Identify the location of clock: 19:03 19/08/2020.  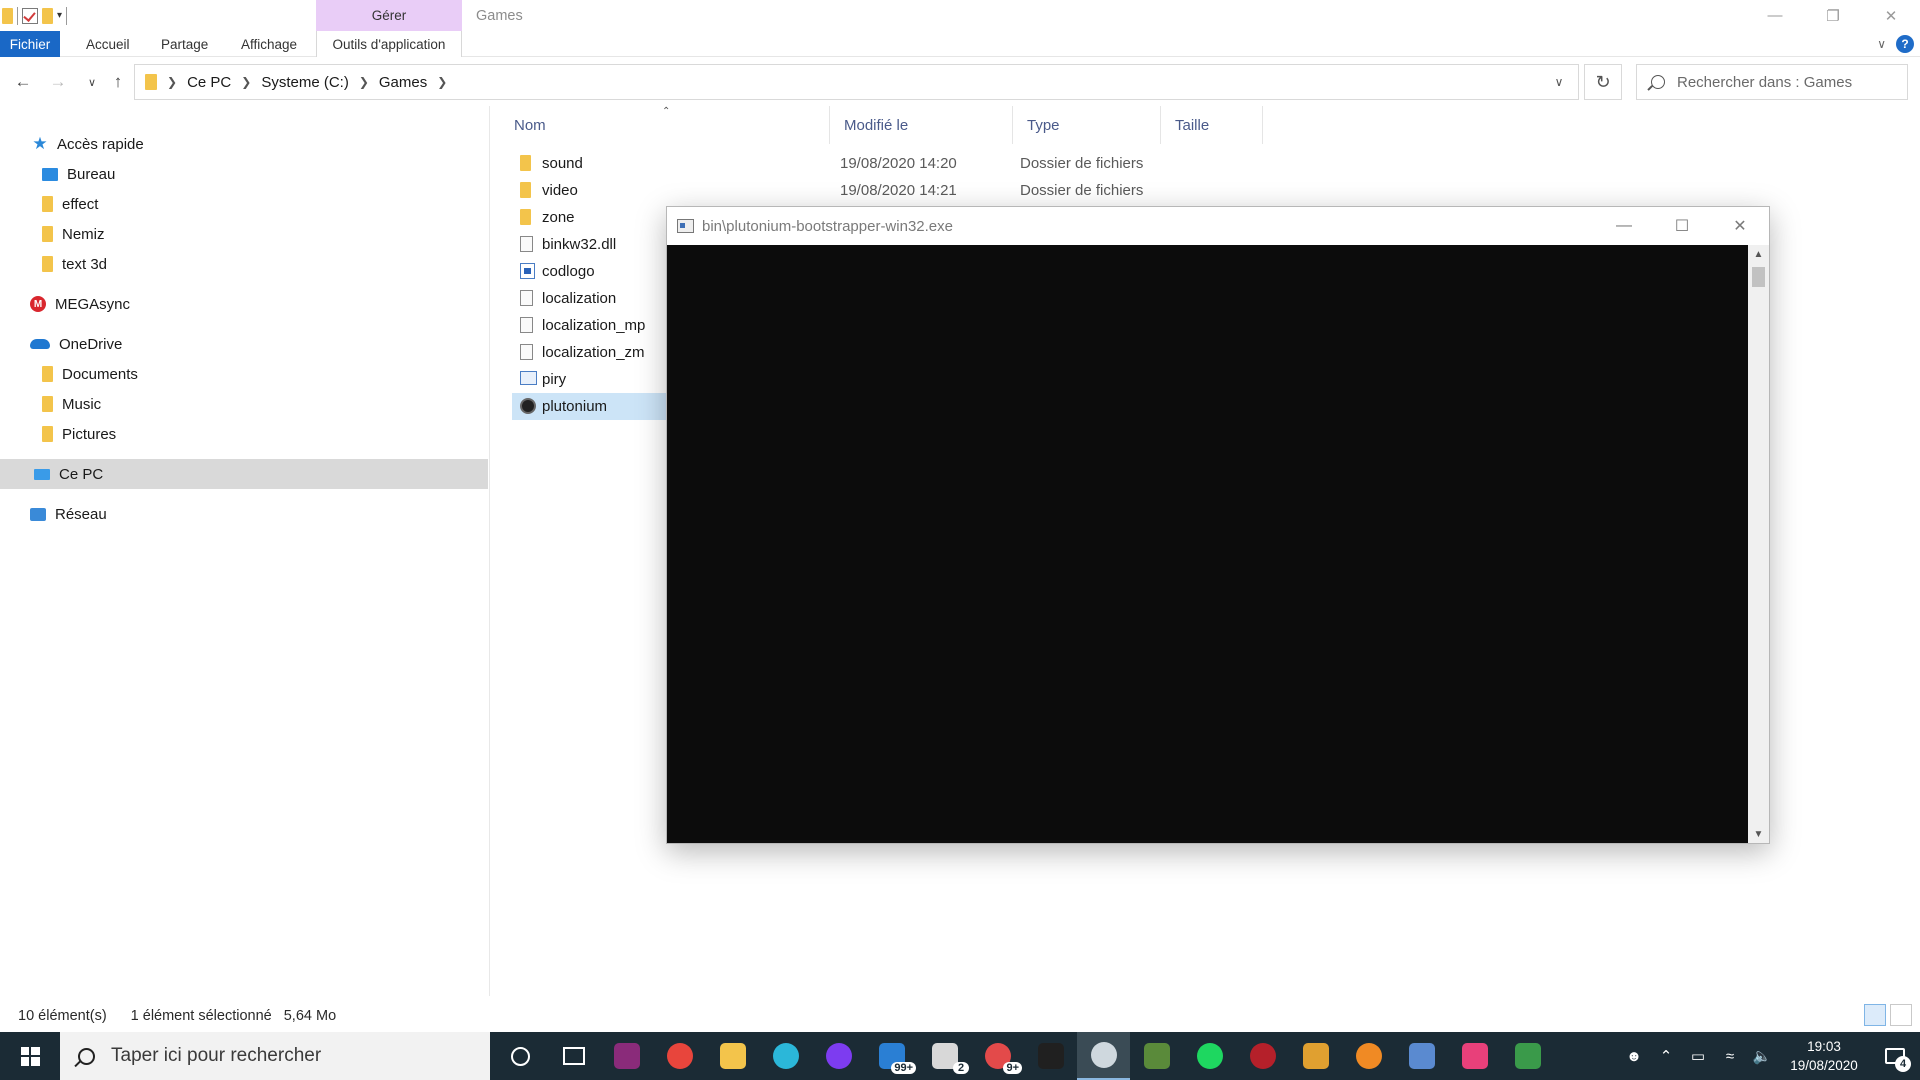
(1824, 1056).